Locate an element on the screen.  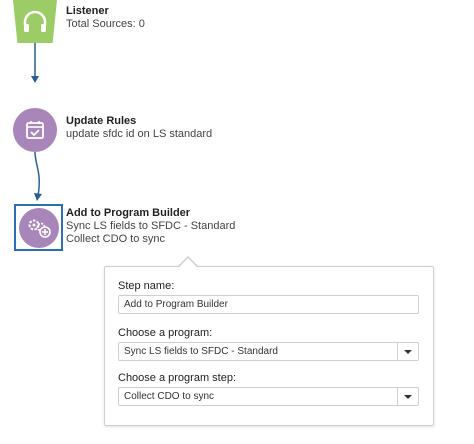
selected-step-outline is located at coordinates (38, 227).